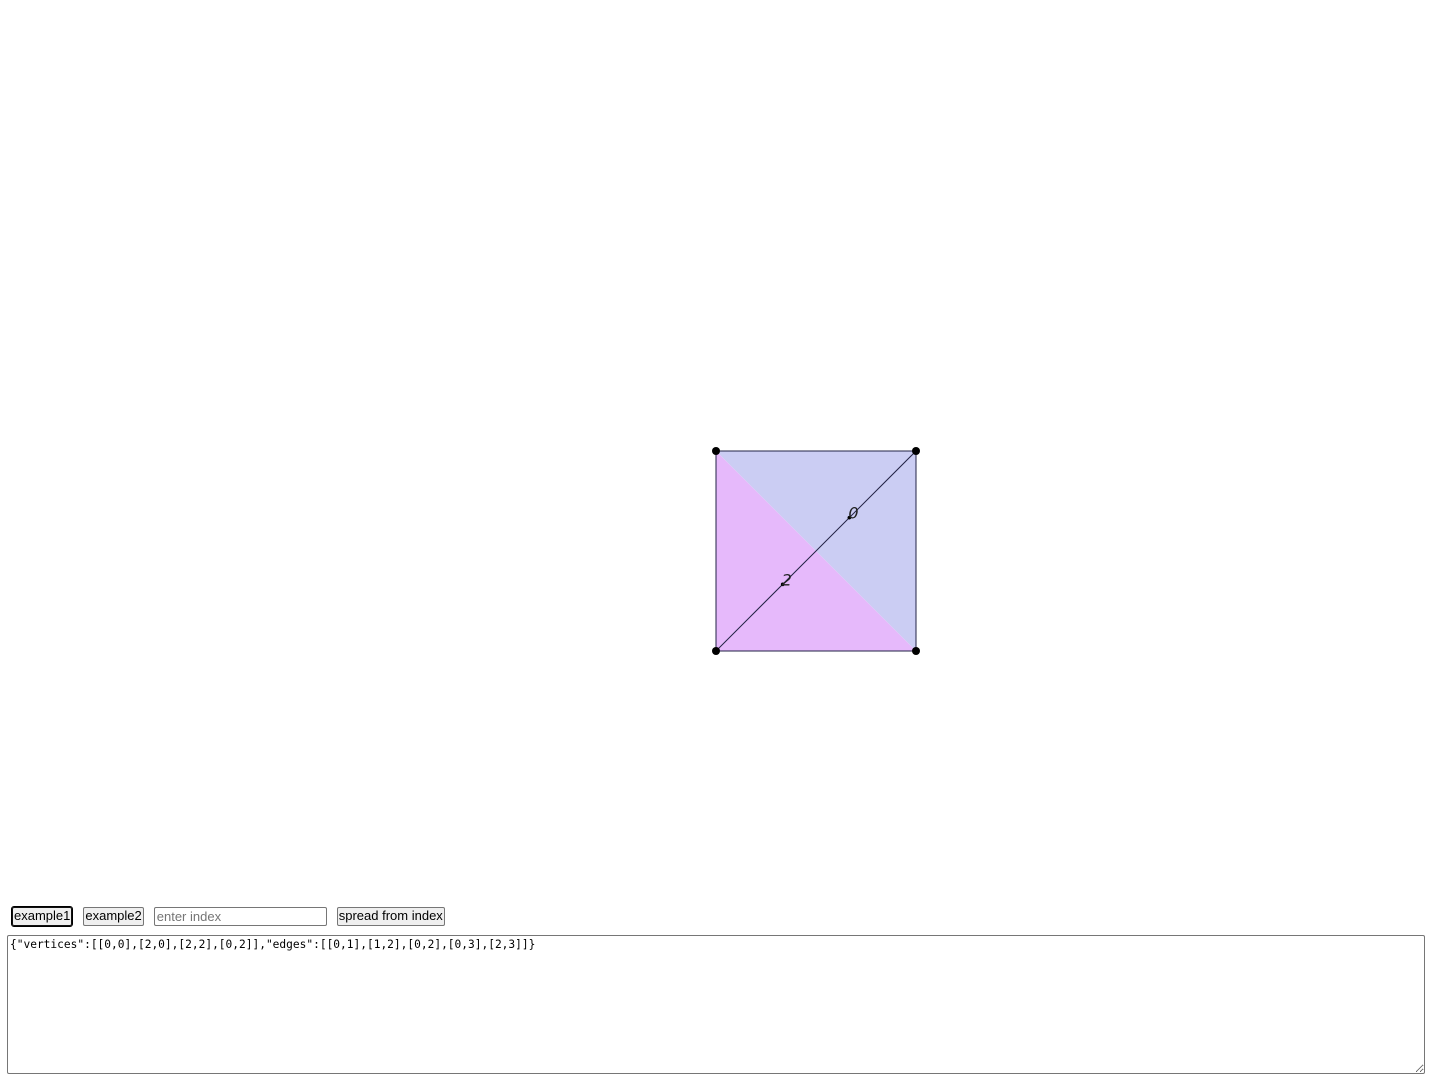 Image resolution: width=1430 pixels, height=1085 pixels. Describe the element at coordinates (42, 916) in the screenshot. I see `example1-button: example1` at that location.